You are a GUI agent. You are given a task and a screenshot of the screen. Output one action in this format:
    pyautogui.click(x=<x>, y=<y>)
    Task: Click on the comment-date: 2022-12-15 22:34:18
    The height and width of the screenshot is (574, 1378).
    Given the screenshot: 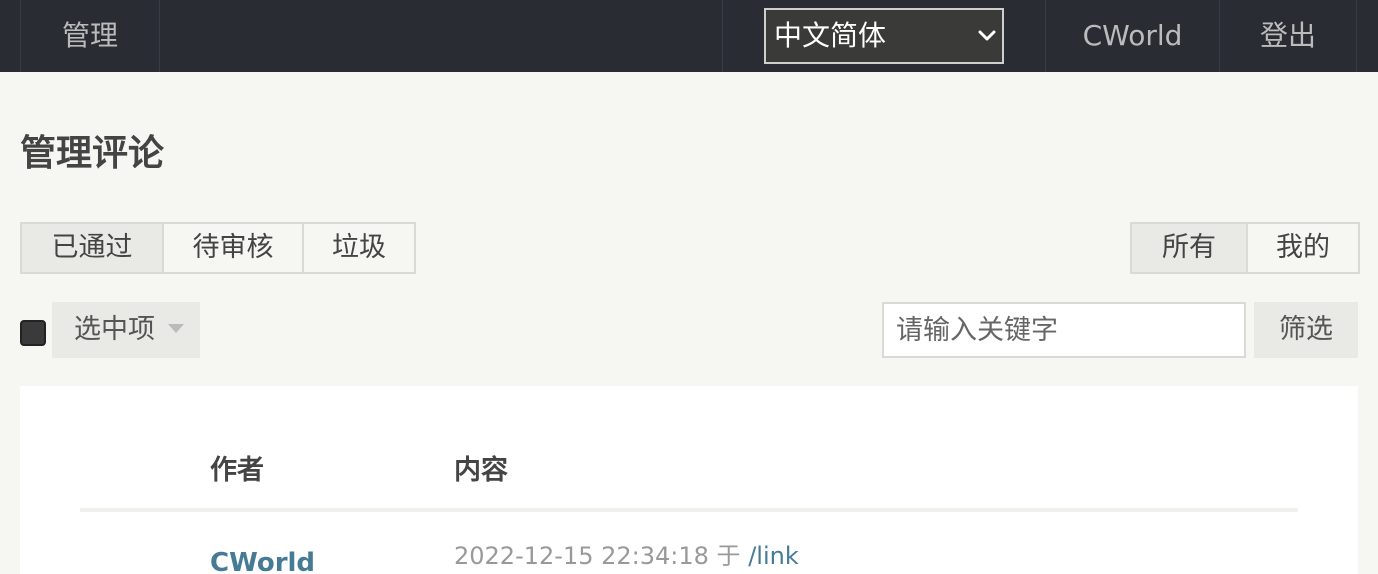 What is the action you would take?
    pyautogui.click(x=581, y=556)
    